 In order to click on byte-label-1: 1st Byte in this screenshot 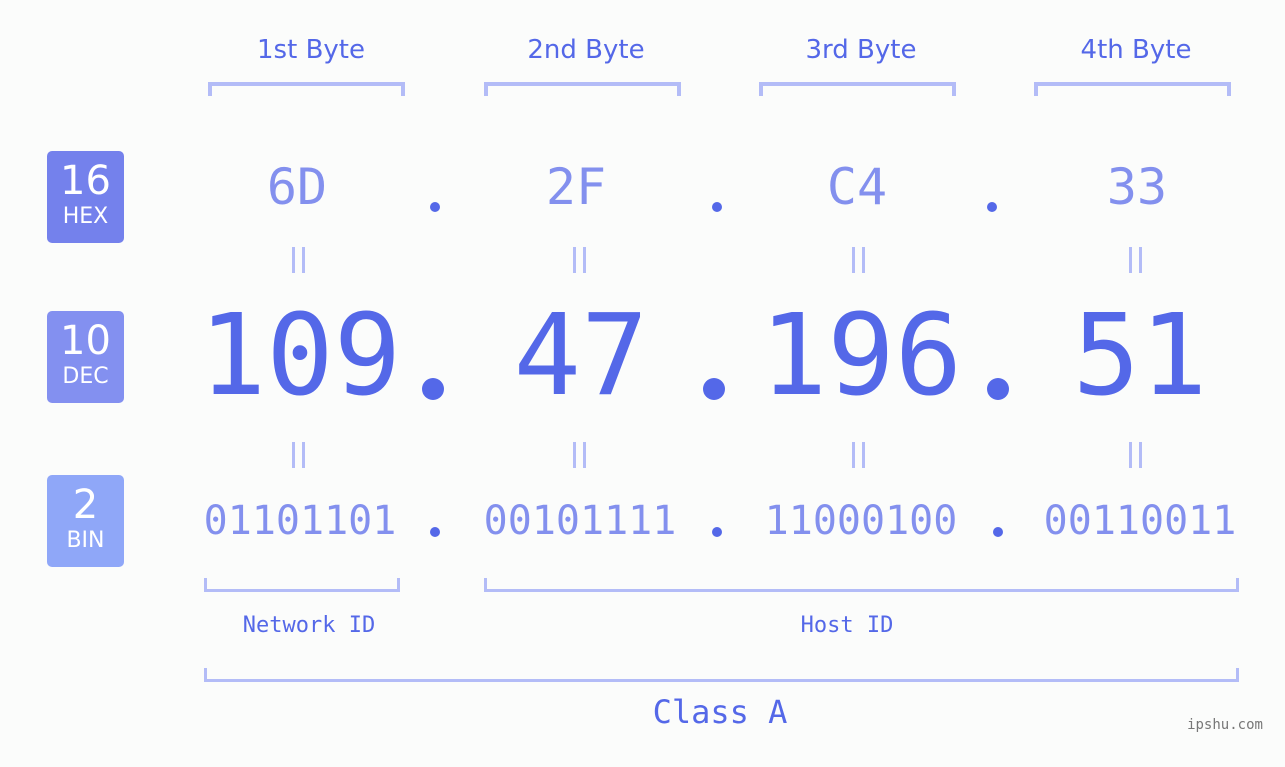, I will do `click(311, 50)`.